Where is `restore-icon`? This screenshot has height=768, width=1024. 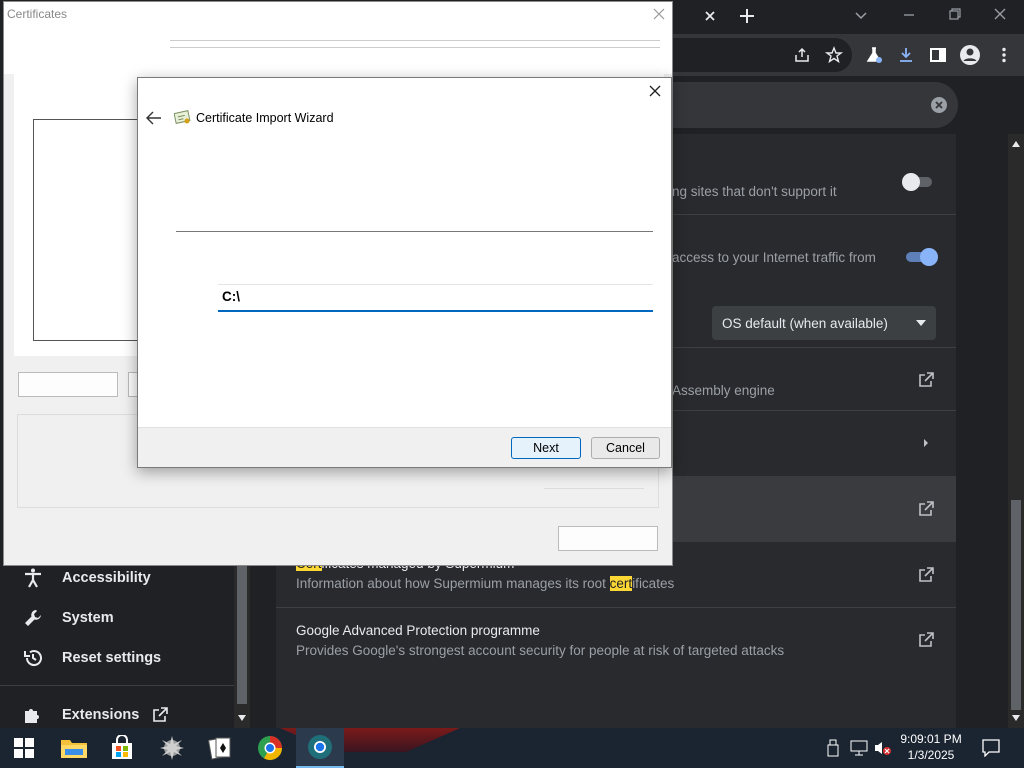
restore-icon is located at coordinates (955, 14).